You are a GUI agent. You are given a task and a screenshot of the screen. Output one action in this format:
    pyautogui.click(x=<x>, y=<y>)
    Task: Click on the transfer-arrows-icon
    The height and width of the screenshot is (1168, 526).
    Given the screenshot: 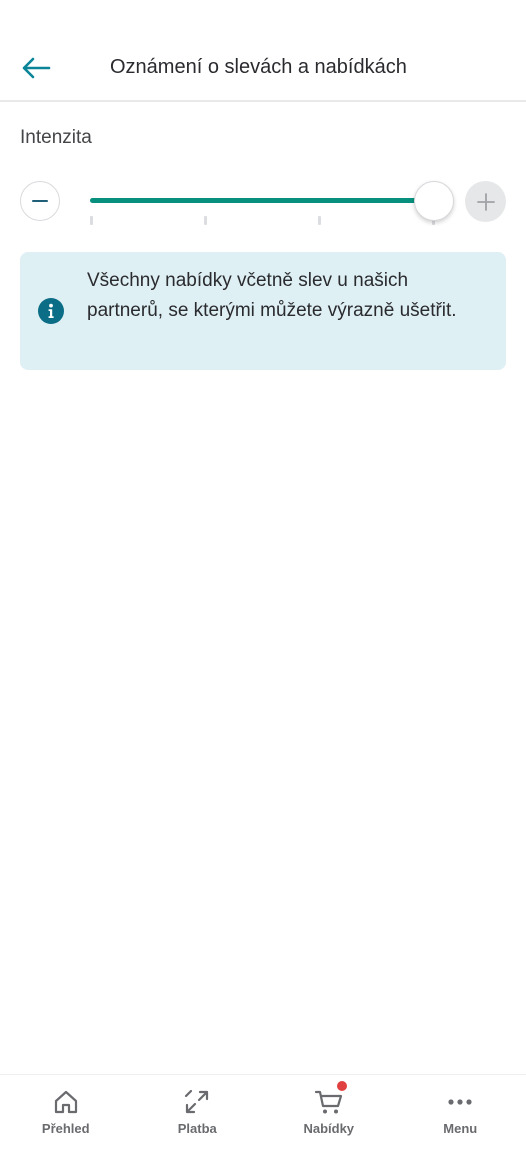 What is the action you would take?
    pyautogui.click(x=197, y=1101)
    